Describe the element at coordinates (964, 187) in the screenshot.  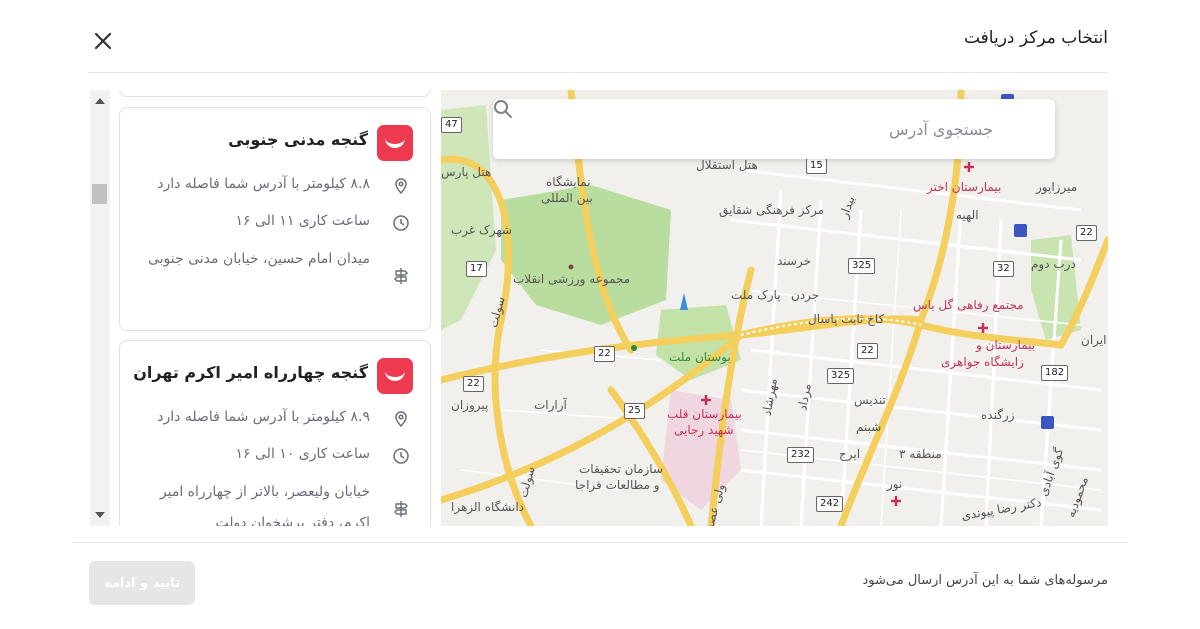
I see `map-label: بیمارستان اختر` at that location.